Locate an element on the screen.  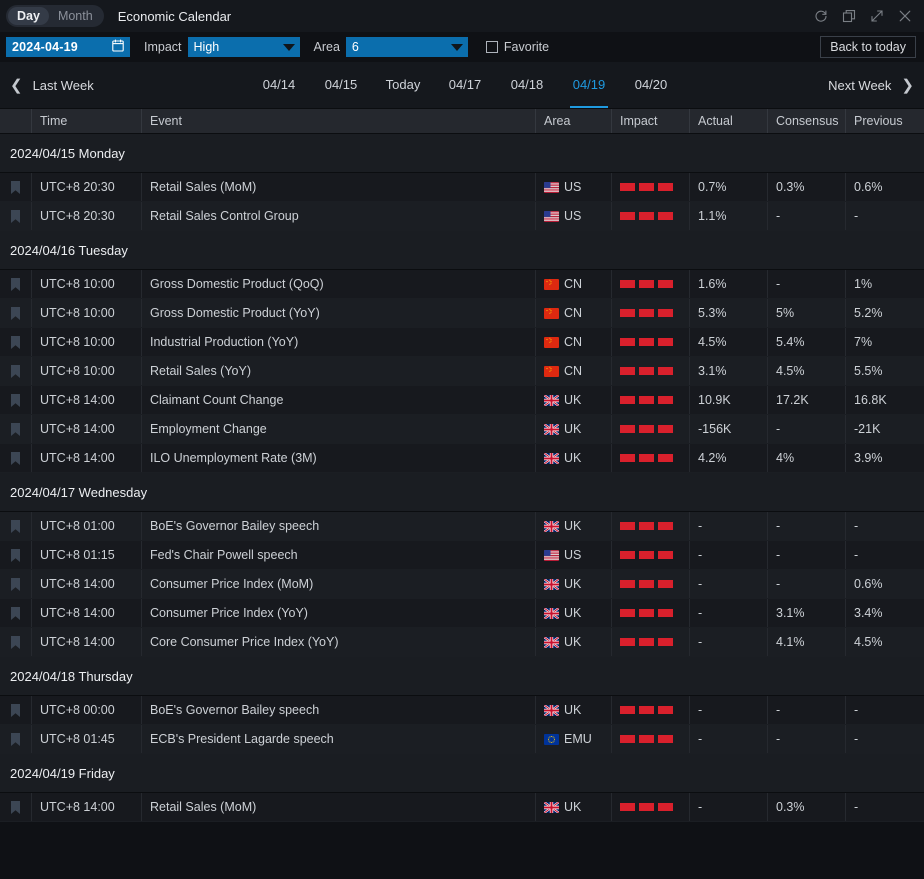
restore-icon is located at coordinates (849, 16).